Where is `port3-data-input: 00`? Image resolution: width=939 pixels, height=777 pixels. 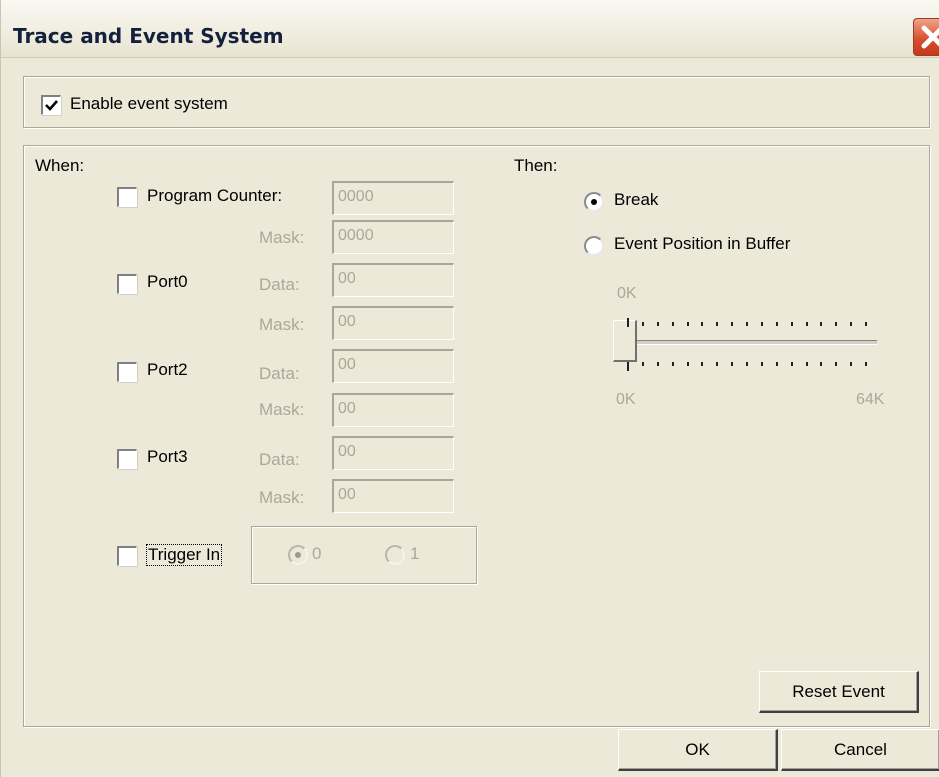
port3-data-input: 00 is located at coordinates (393, 453).